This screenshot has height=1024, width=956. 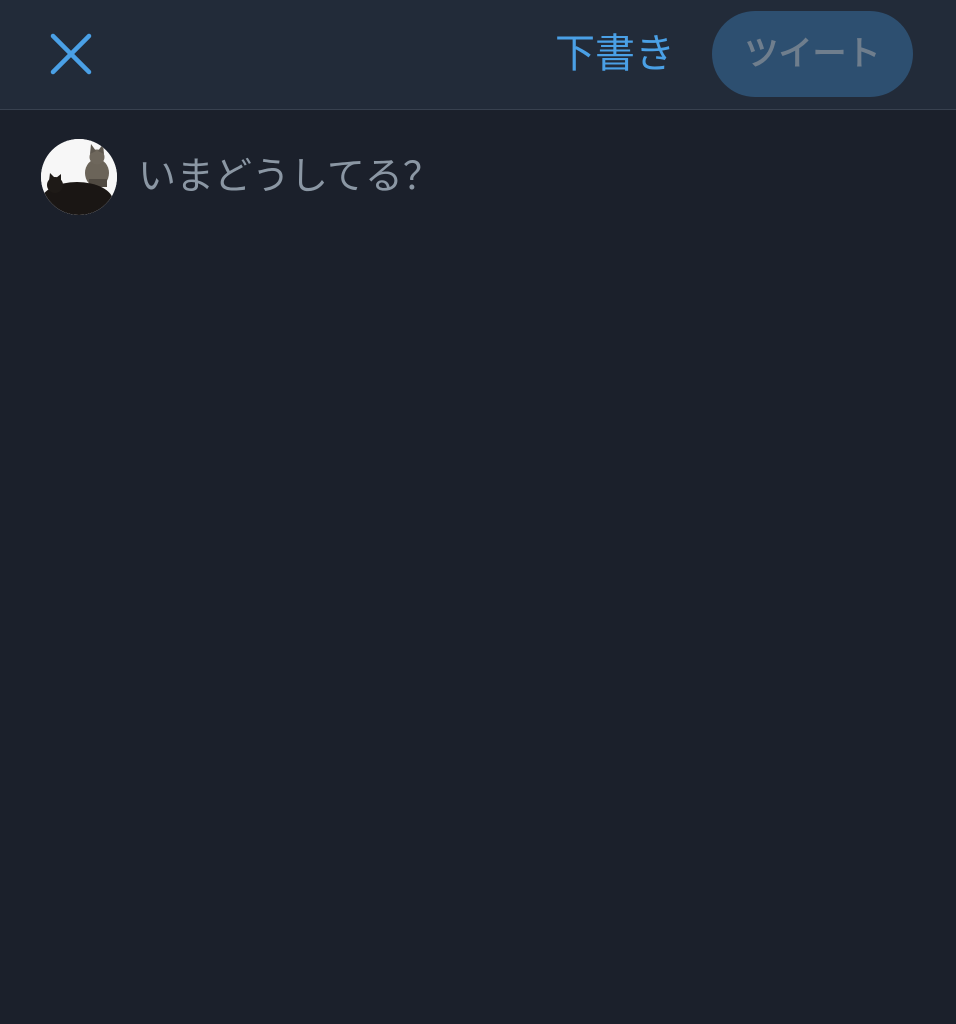 I want to click on drafts-button: 下書き, so click(x=615, y=54).